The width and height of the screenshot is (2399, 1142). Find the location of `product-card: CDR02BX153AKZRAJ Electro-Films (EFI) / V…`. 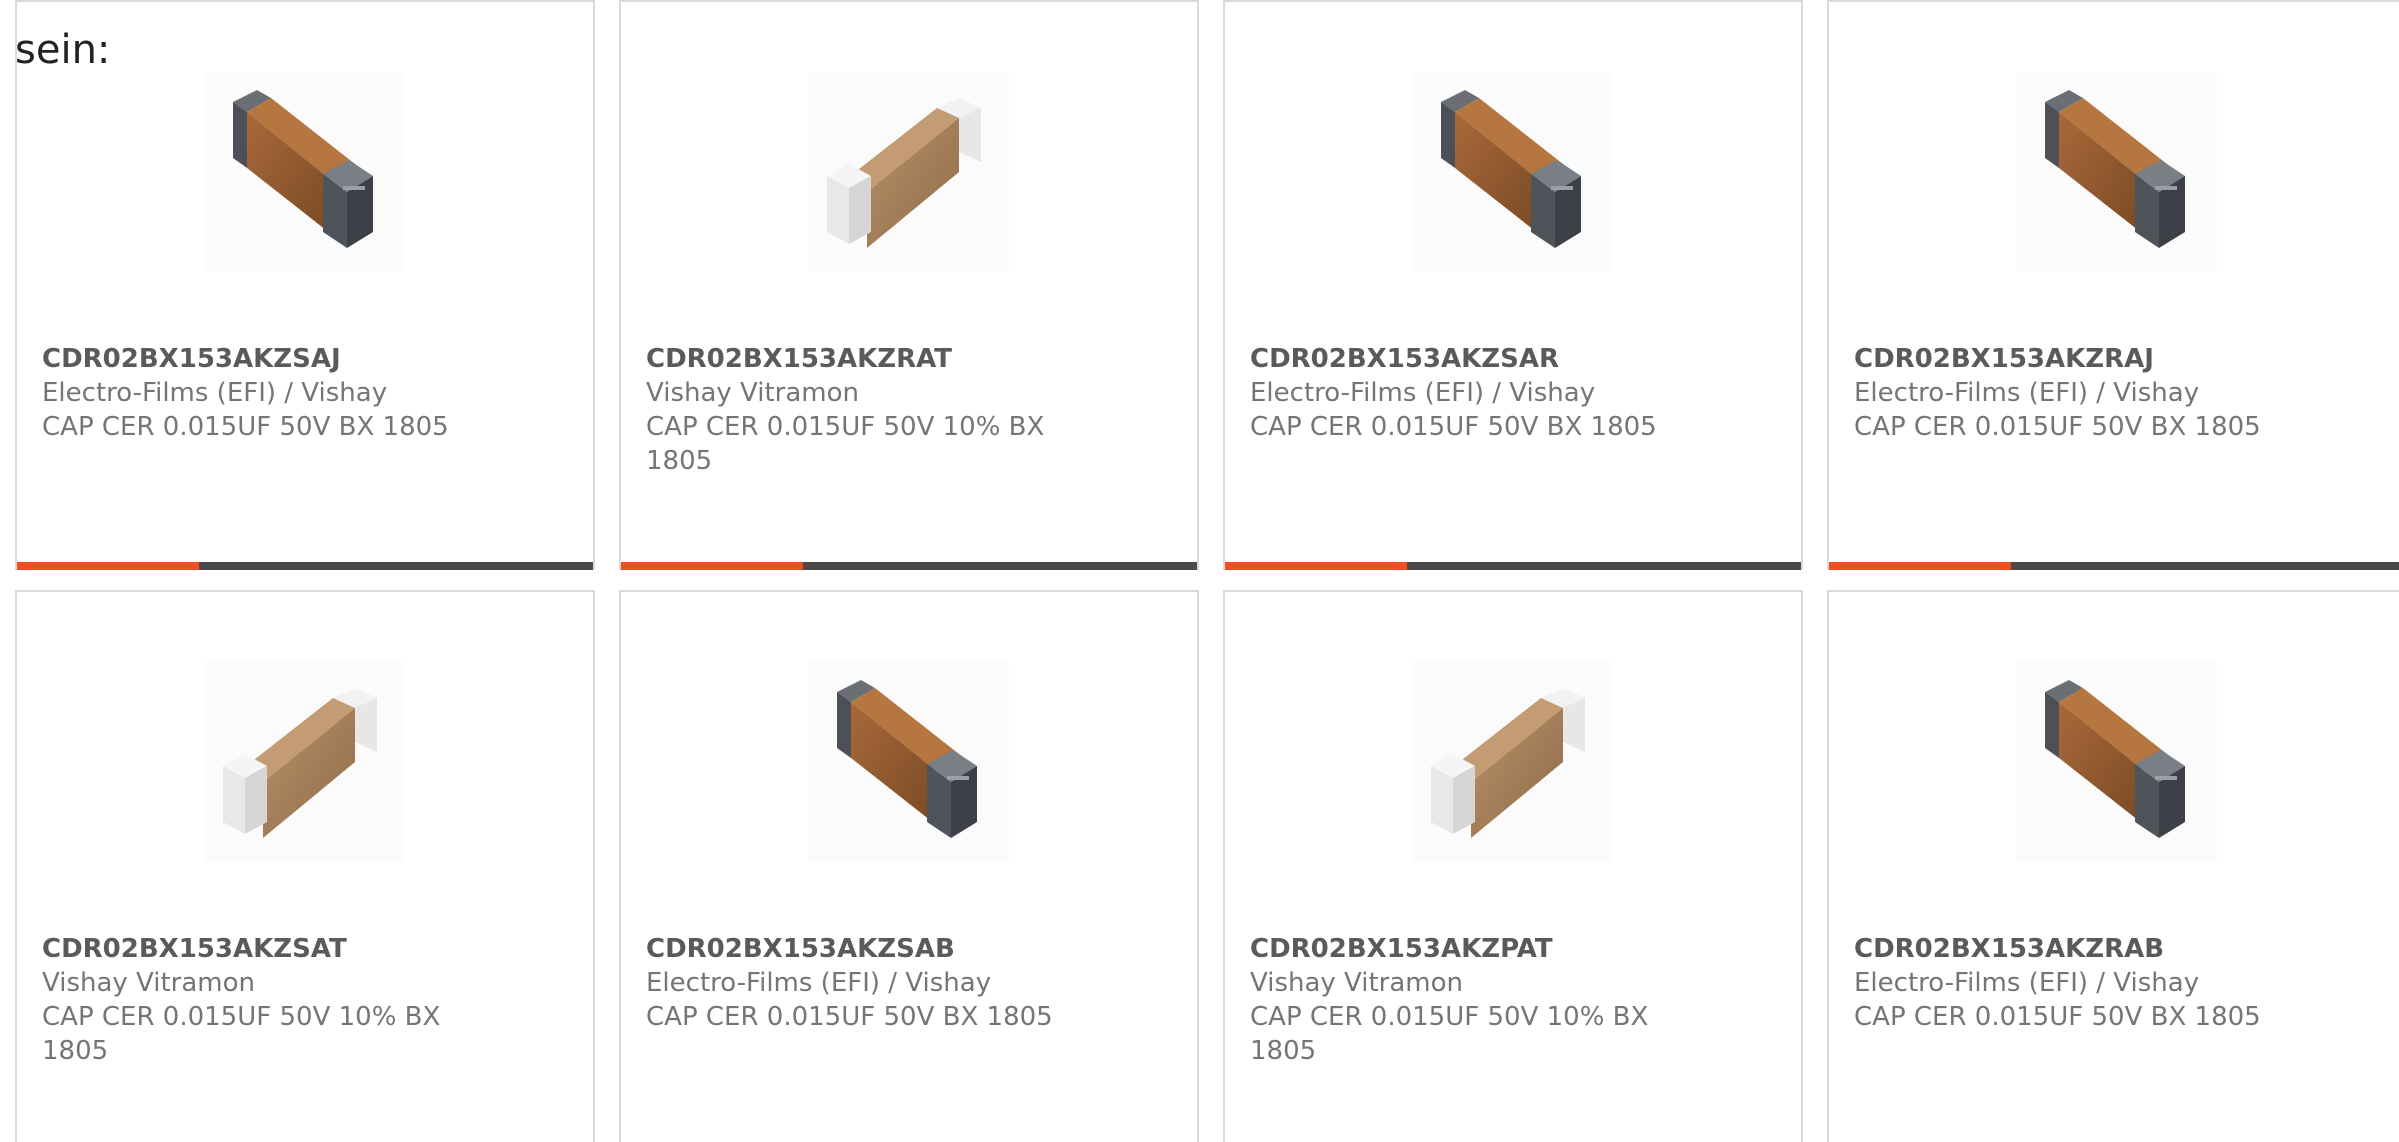

product-card: CDR02BX153AKZRAJ Electro-Films (EFI) / V… is located at coordinates (2113, 285).